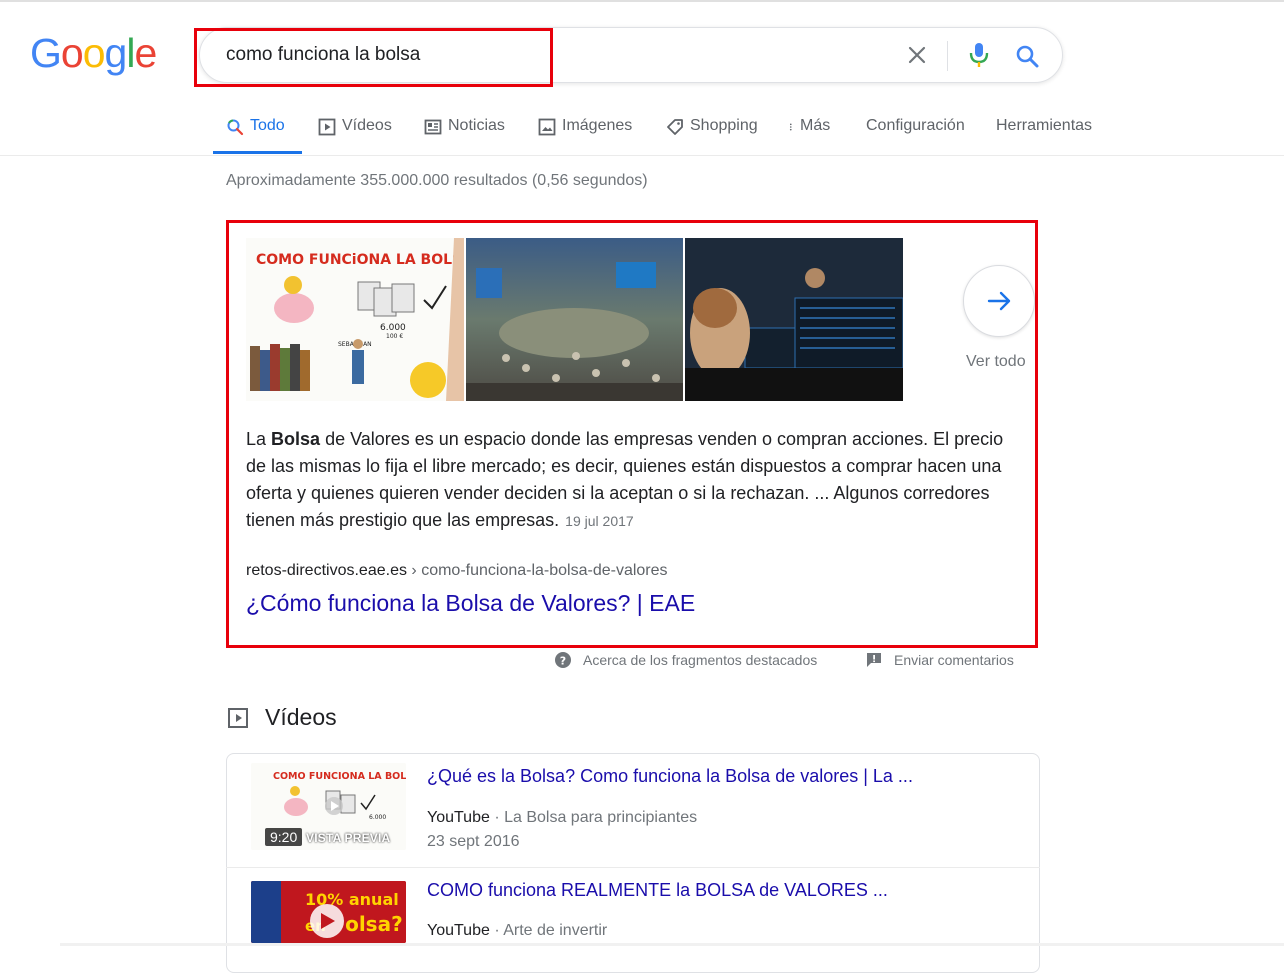 This screenshot has height=973, width=1284. I want to click on video-thumbnail: 10% anual en olsa?, so click(328, 912).